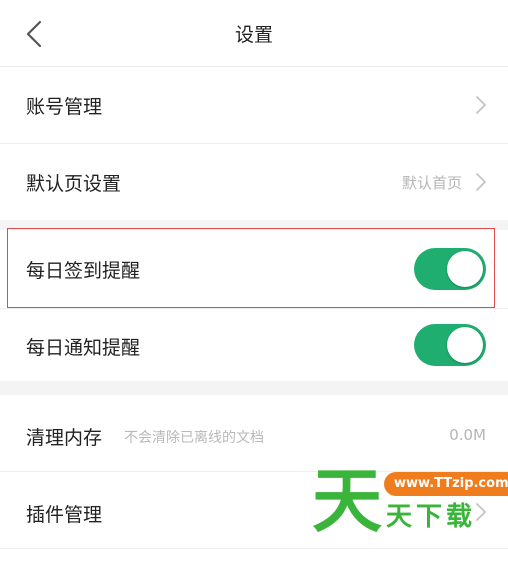 The image size is (508, 561). I want to click on clear-cache-item: 清理内存 不会清除已离线的文档 0.0M, so click(254, 433).